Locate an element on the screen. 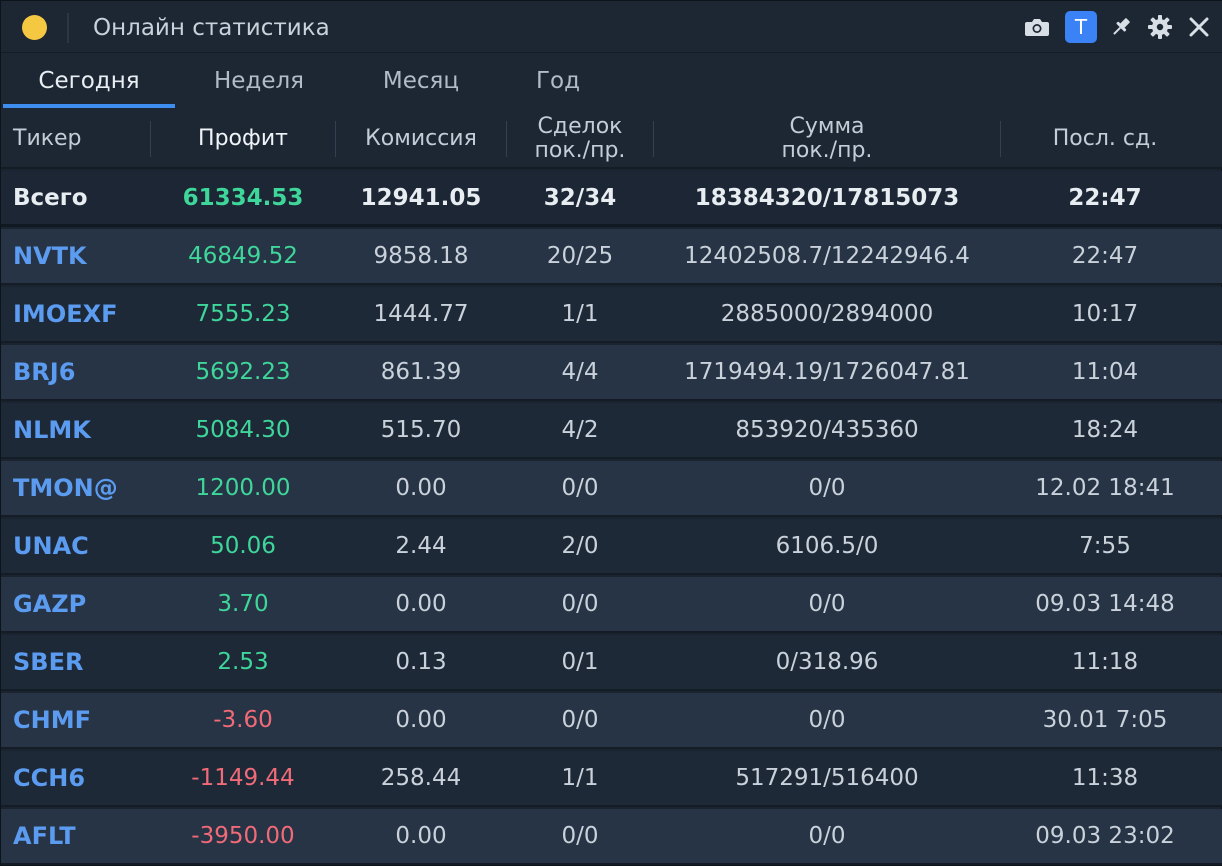  total-commission: 12941.05 is located at coordinates (421, 197).